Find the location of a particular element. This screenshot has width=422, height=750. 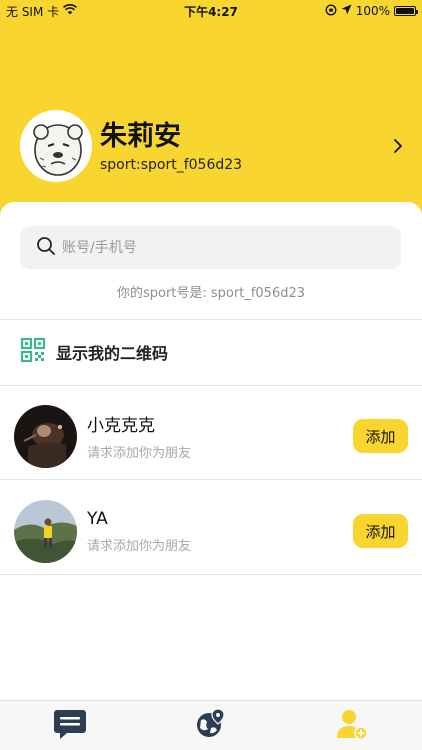

status-bar-right: 100% is located at coordinates (371, 11).